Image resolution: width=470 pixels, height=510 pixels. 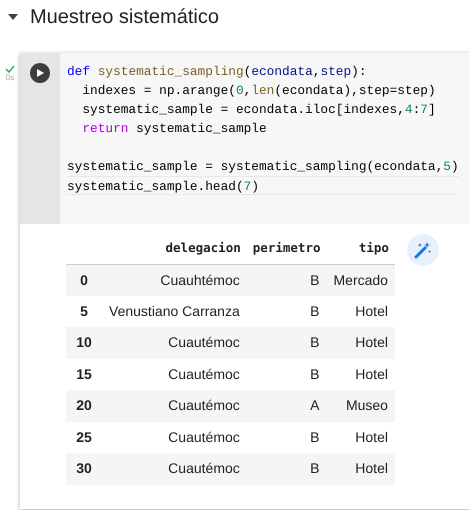 I want to click on code-line: def systematic_sampling(econdata,step):, so click(x=217, y=72).